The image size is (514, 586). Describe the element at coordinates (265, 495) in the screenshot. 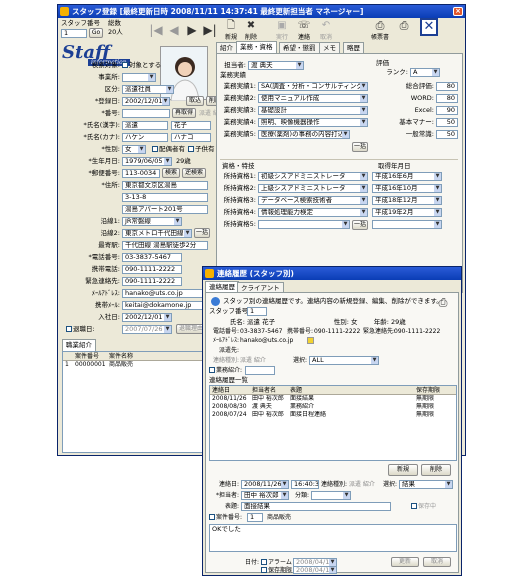

I see `c-staff-select: 田中 裕次郎` at that location.